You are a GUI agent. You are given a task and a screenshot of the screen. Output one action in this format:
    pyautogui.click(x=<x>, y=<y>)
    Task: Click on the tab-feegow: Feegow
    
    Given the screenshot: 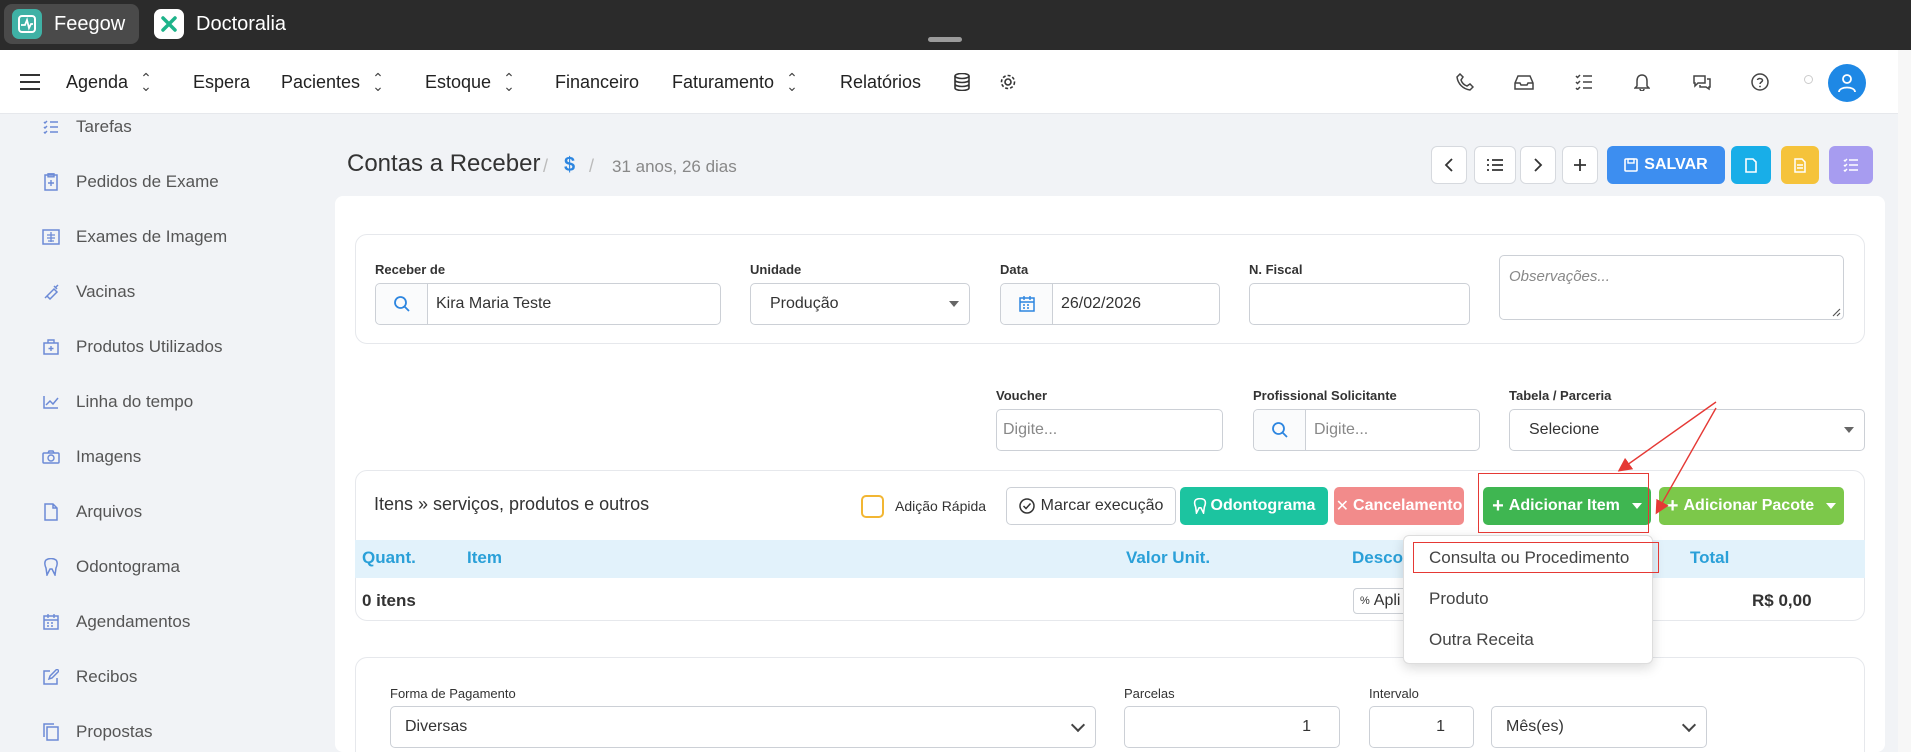 What is the action you would take?
    pyautogui.click(x=72, y=24)
    